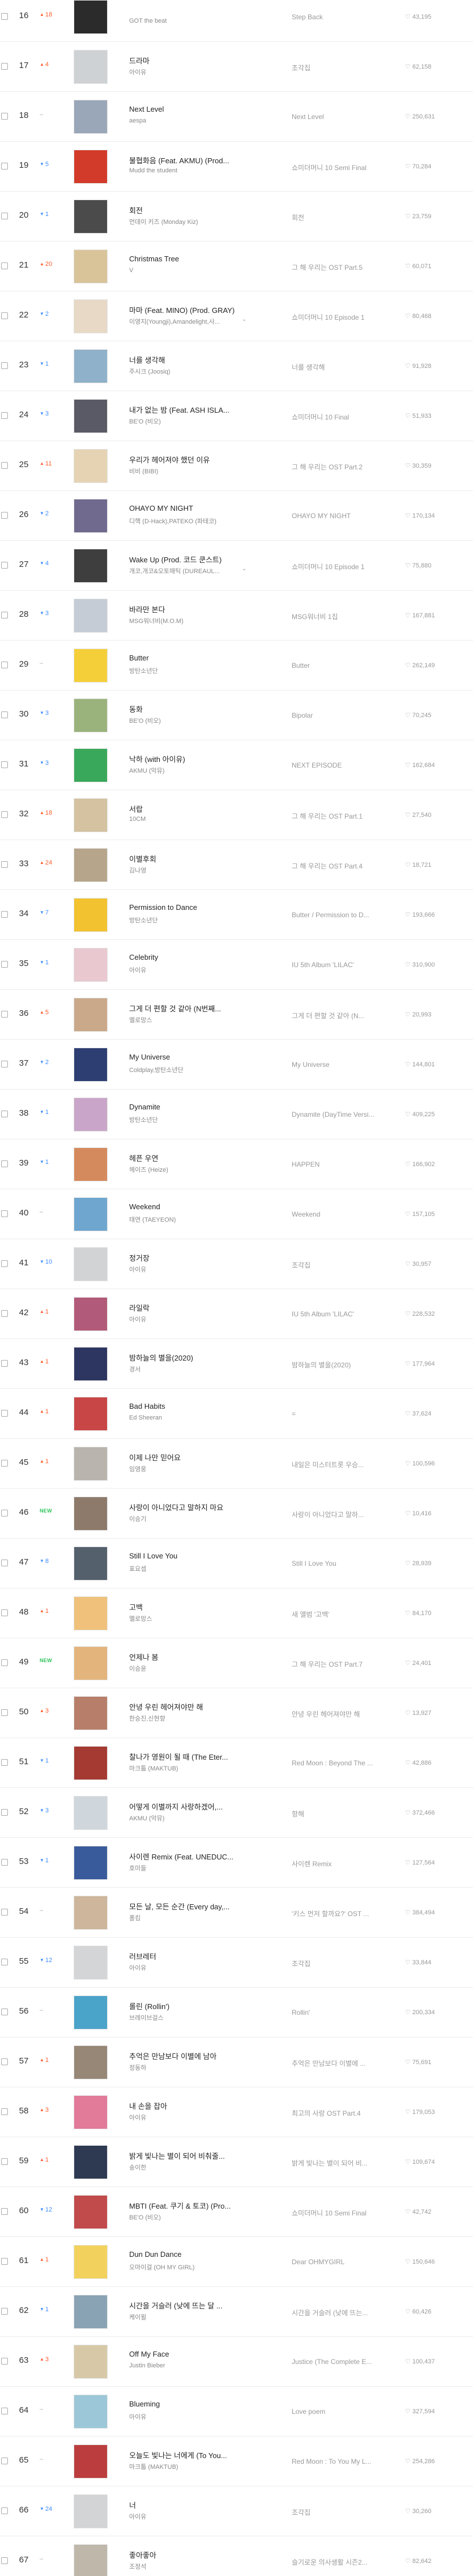  Describe the element at coordinates (236, 217) in the screenshot. I see `chart-row: 201회전먼데이 키즈 (Monday Kiz)회전♡23,759` at that location.